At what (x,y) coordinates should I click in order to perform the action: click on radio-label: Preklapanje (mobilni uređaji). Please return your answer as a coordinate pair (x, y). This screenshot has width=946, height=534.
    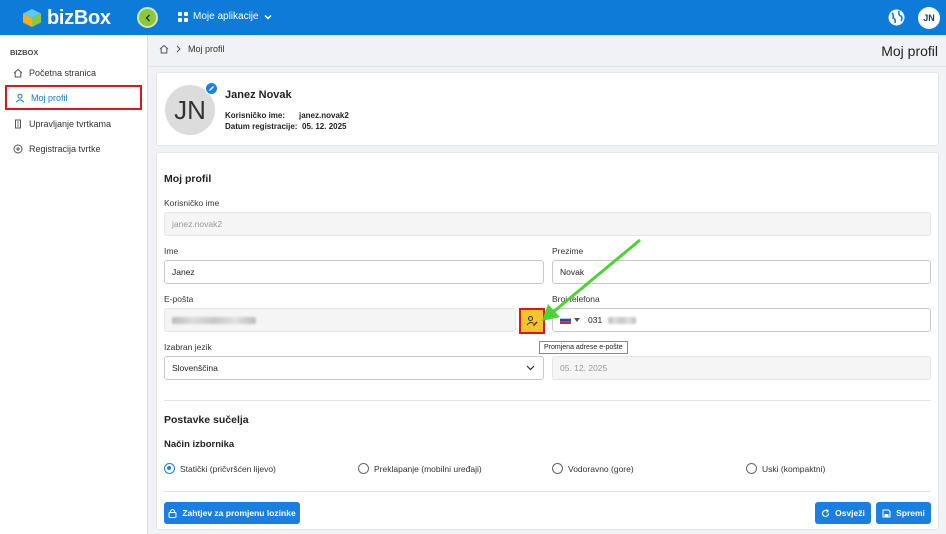
    Looking at the image, I should click on (428, 468).